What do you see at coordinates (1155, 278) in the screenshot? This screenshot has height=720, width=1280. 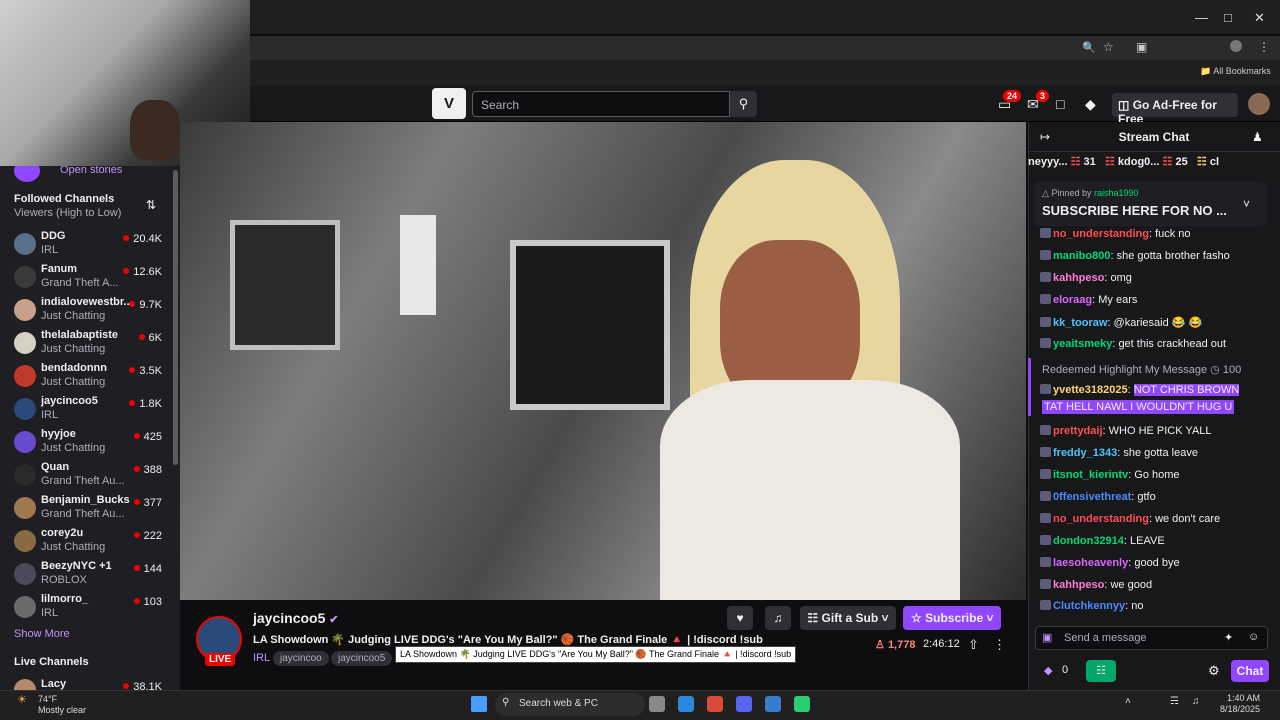 I see `chat-message: kahhpeso: omg` at bounding box center [1155, 278].